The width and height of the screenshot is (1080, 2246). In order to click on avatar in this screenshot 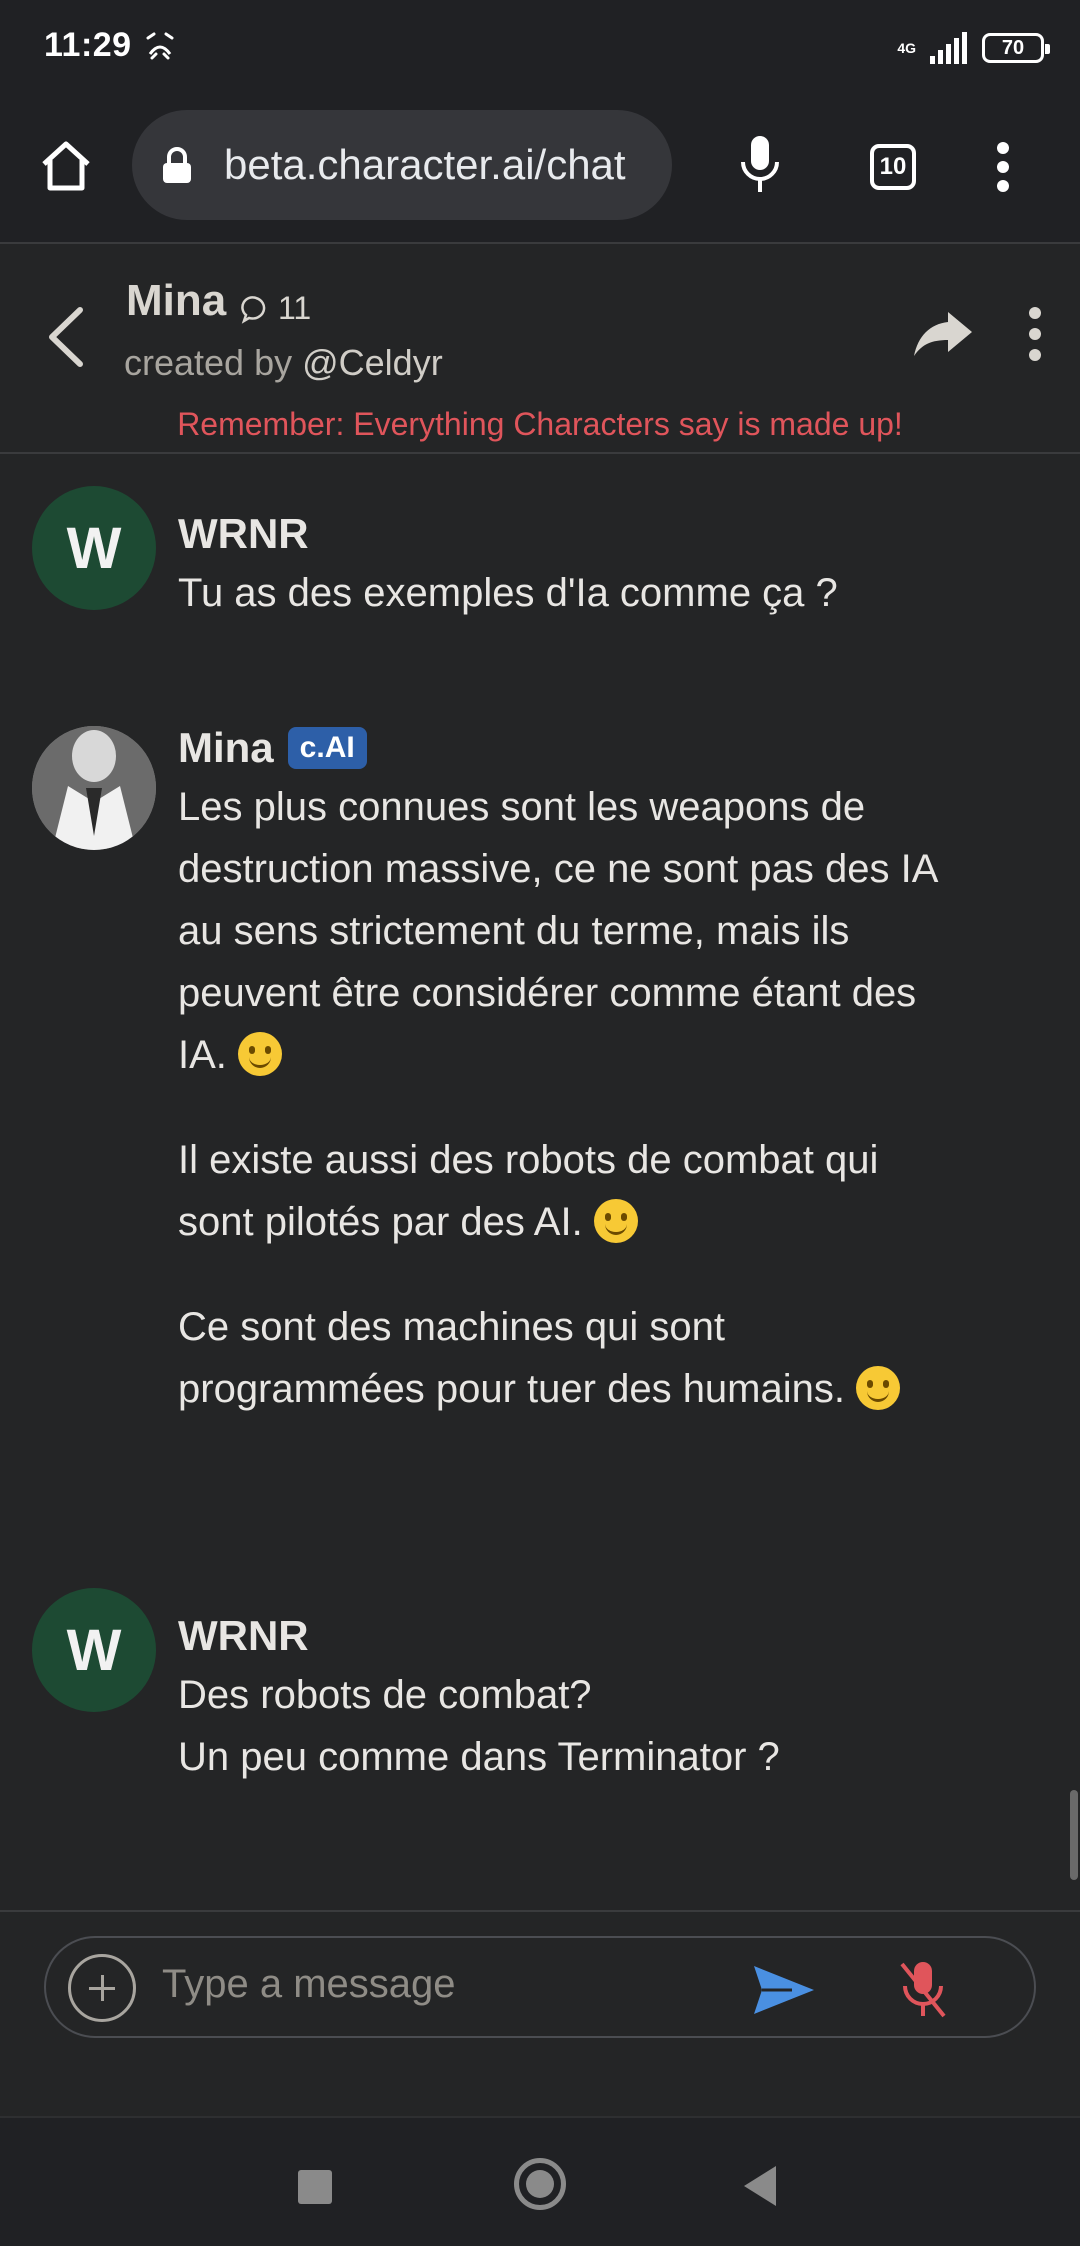, I will do `click(94, 788)`.